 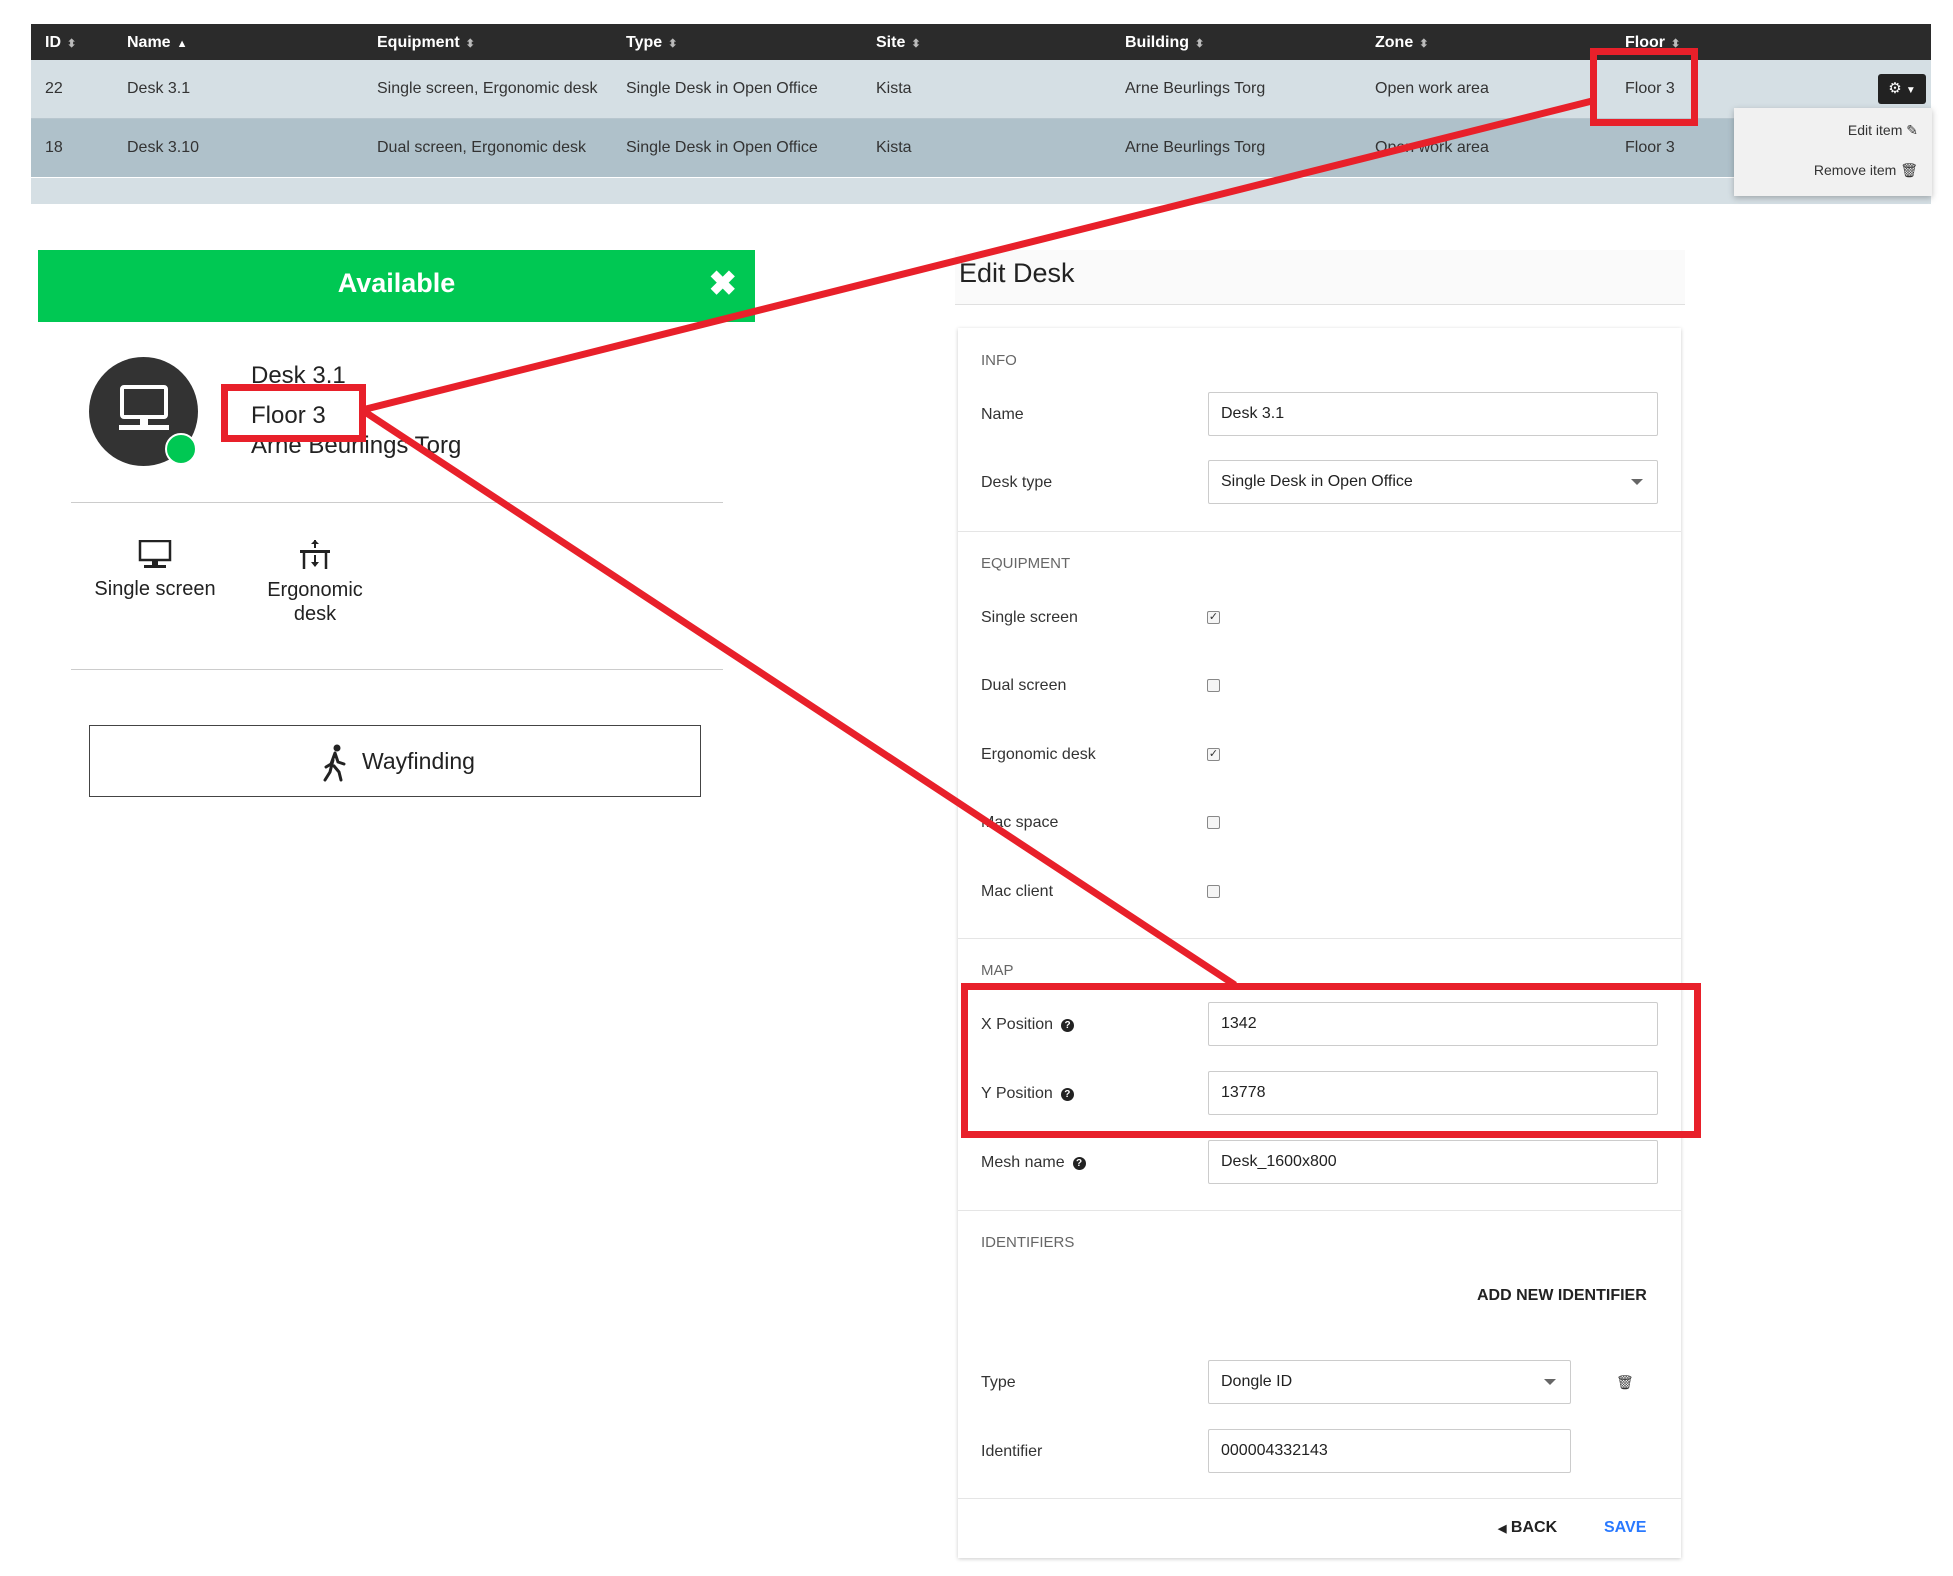 What do you see at coordinates (1644, 87) in the screenshot?
I see `annotation-box-table-floor` at bounding box center [1644, 87].